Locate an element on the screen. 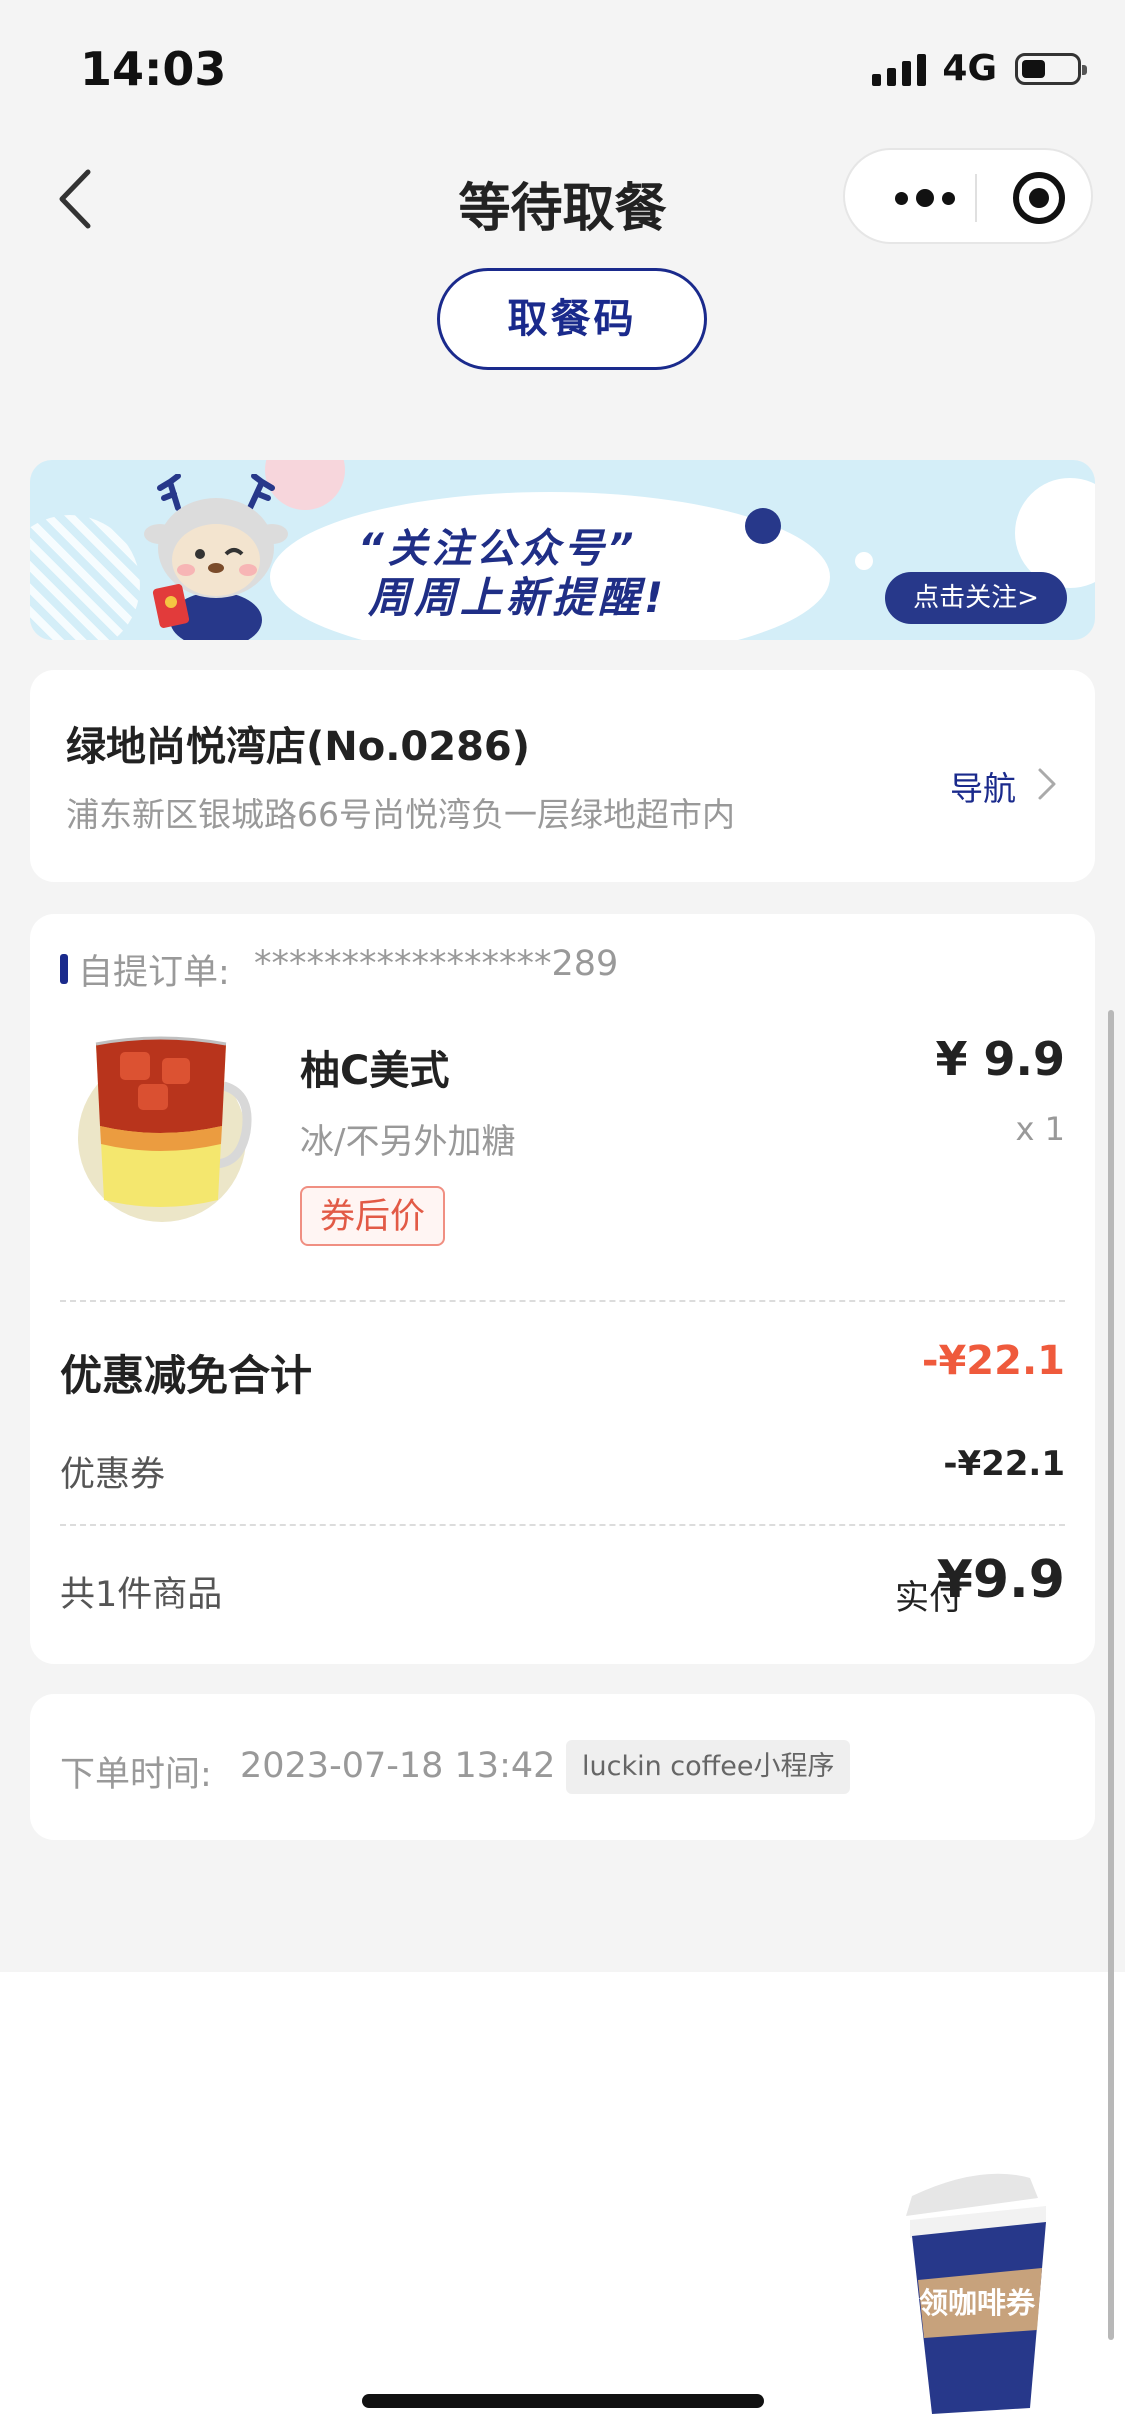  banner-subheadline: 周周上新提醒! is located at coordinates (518, 597).